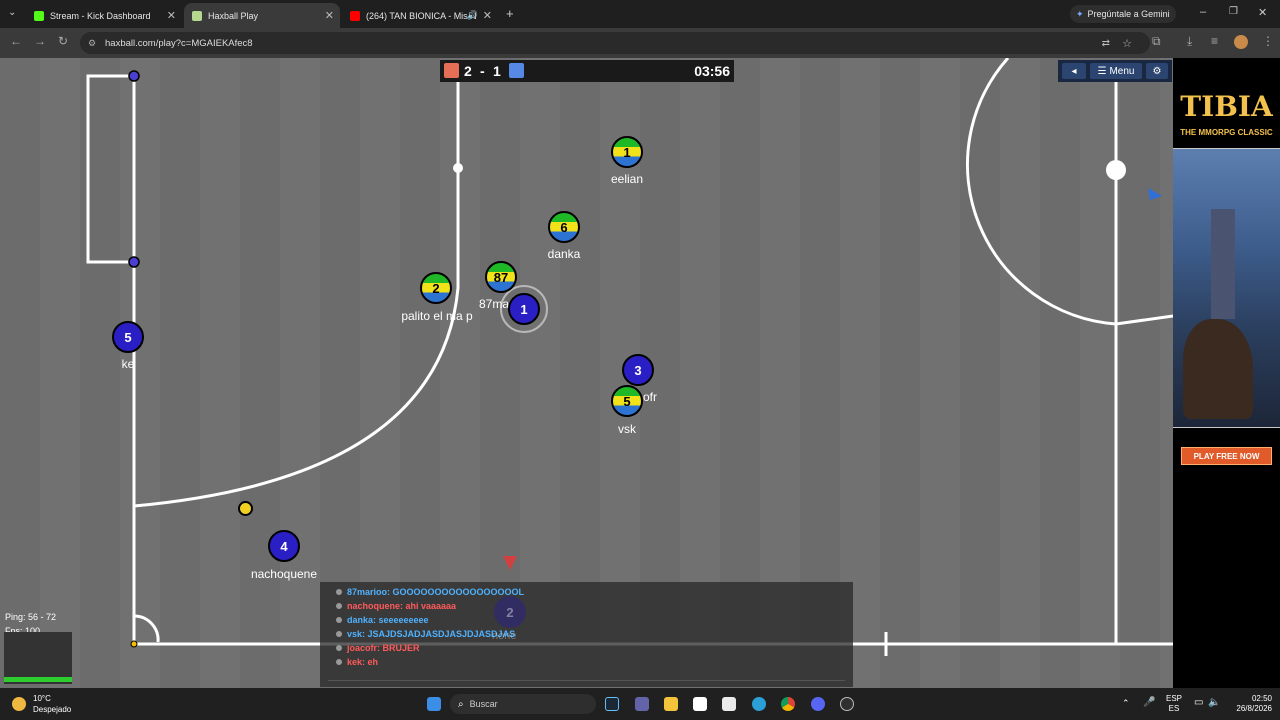 Image resolution: width=1280 pixels, height=720 pixels. I want to click on tab-title: Stream - Kick Dashboard, so click(100, 15).